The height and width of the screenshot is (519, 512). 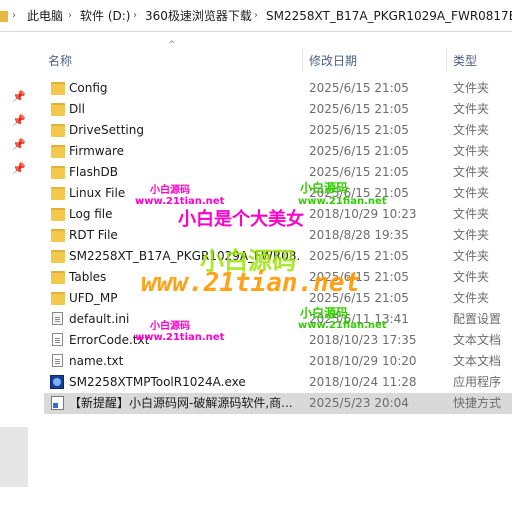 What do you see at coordinates (93, 298) in the screenshot?
I see `file-name: UFD_MP` at bounding box center [93, 298].